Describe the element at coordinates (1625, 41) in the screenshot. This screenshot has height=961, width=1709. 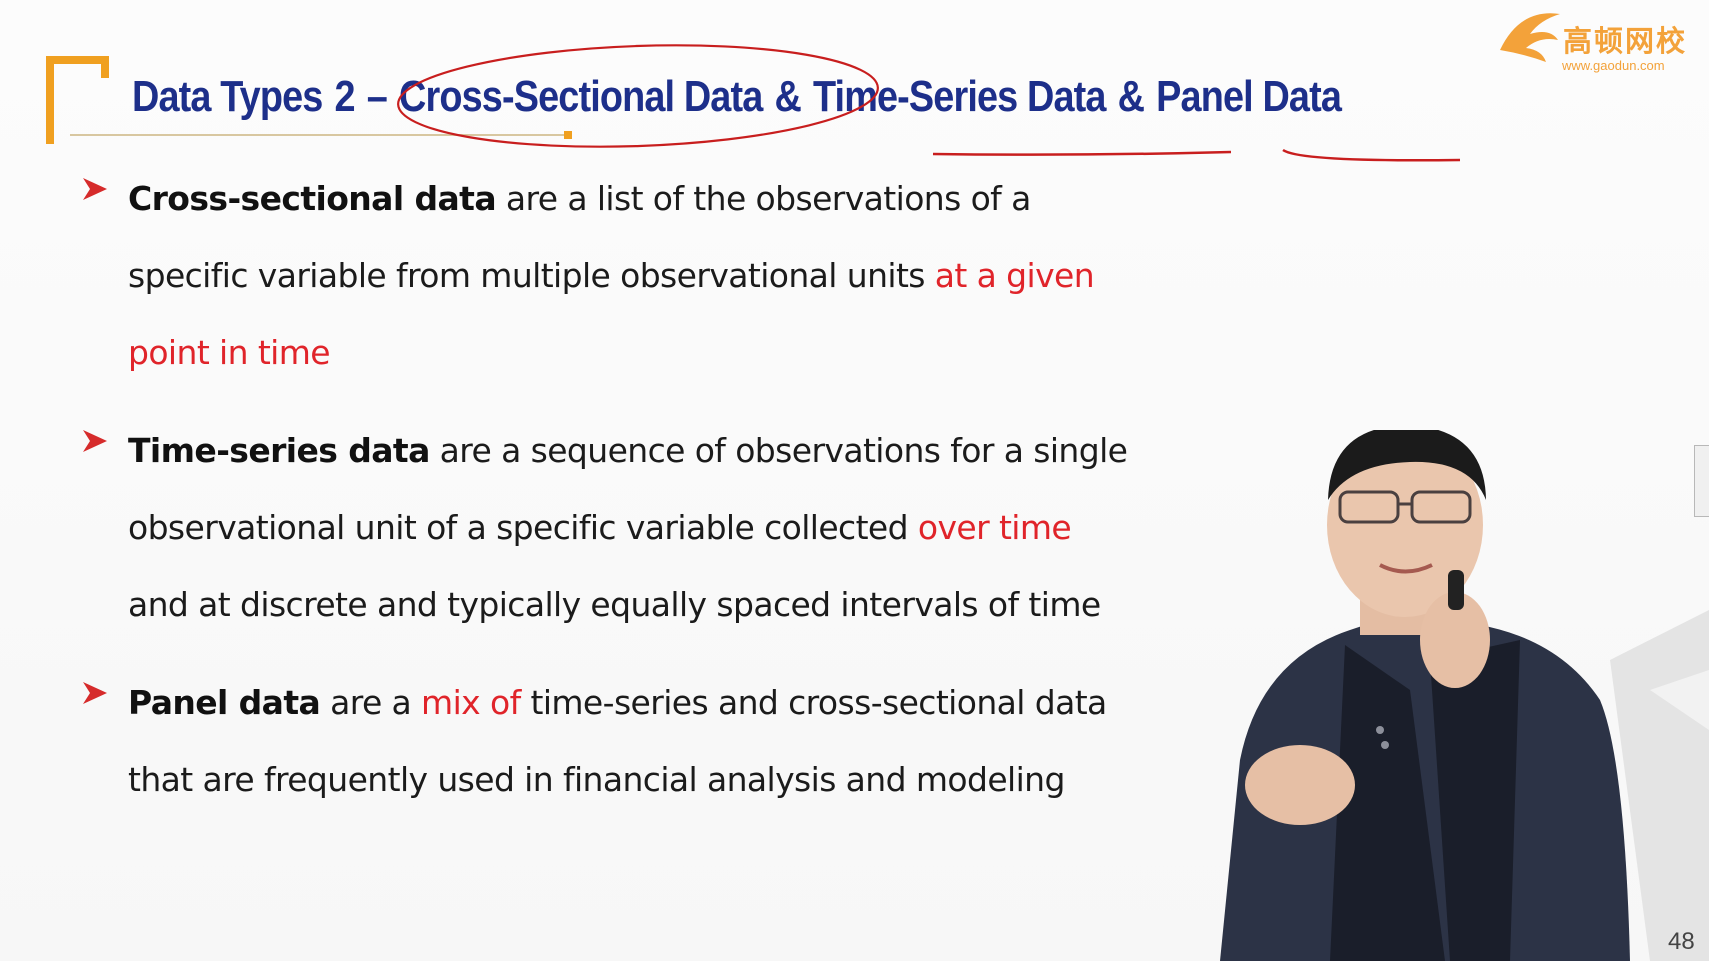
I see `logo-text: 高顿网校` at that location.